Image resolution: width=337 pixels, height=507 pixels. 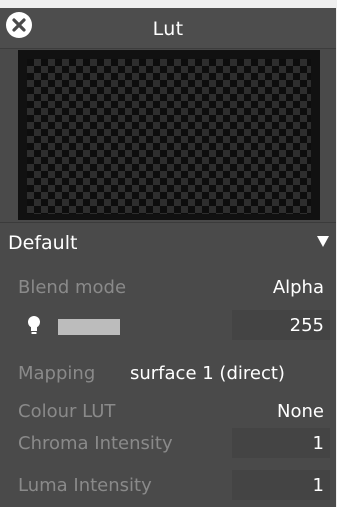 What do you see at coordinates (168, 288) in the screenshot?
I see `blend-mode-row: Blend mode Alpha` at bounding box center [168, 288].